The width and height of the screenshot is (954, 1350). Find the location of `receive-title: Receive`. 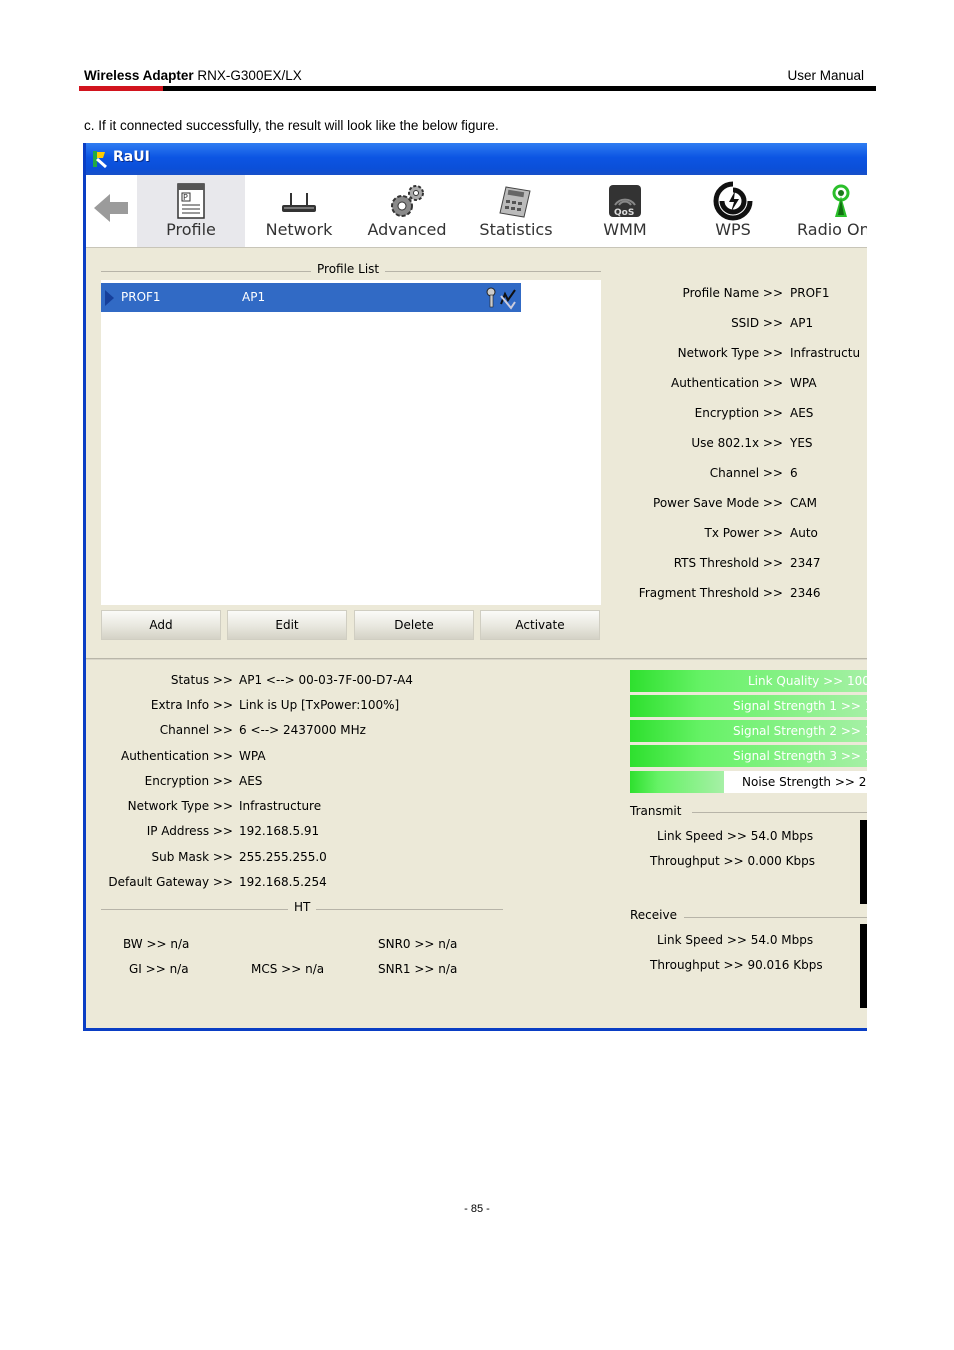

receive-title: Receive is located at coordinates (653, 915).